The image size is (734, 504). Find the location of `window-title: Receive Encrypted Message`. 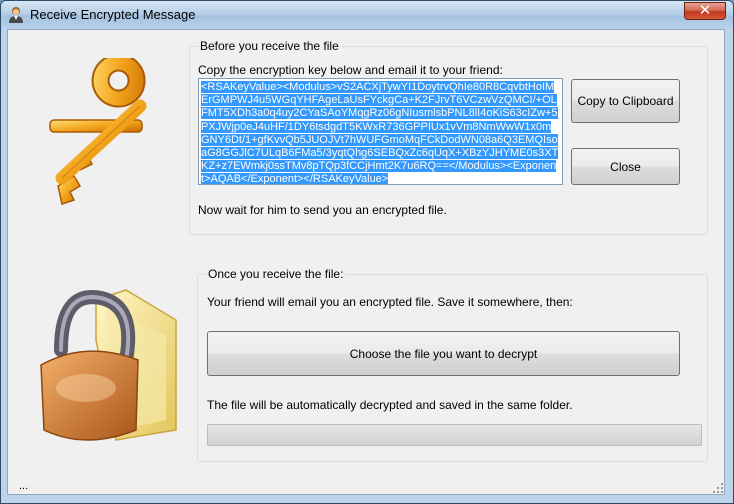

window-title: Receive Encrypted Message is located at coordinates (113, 14).